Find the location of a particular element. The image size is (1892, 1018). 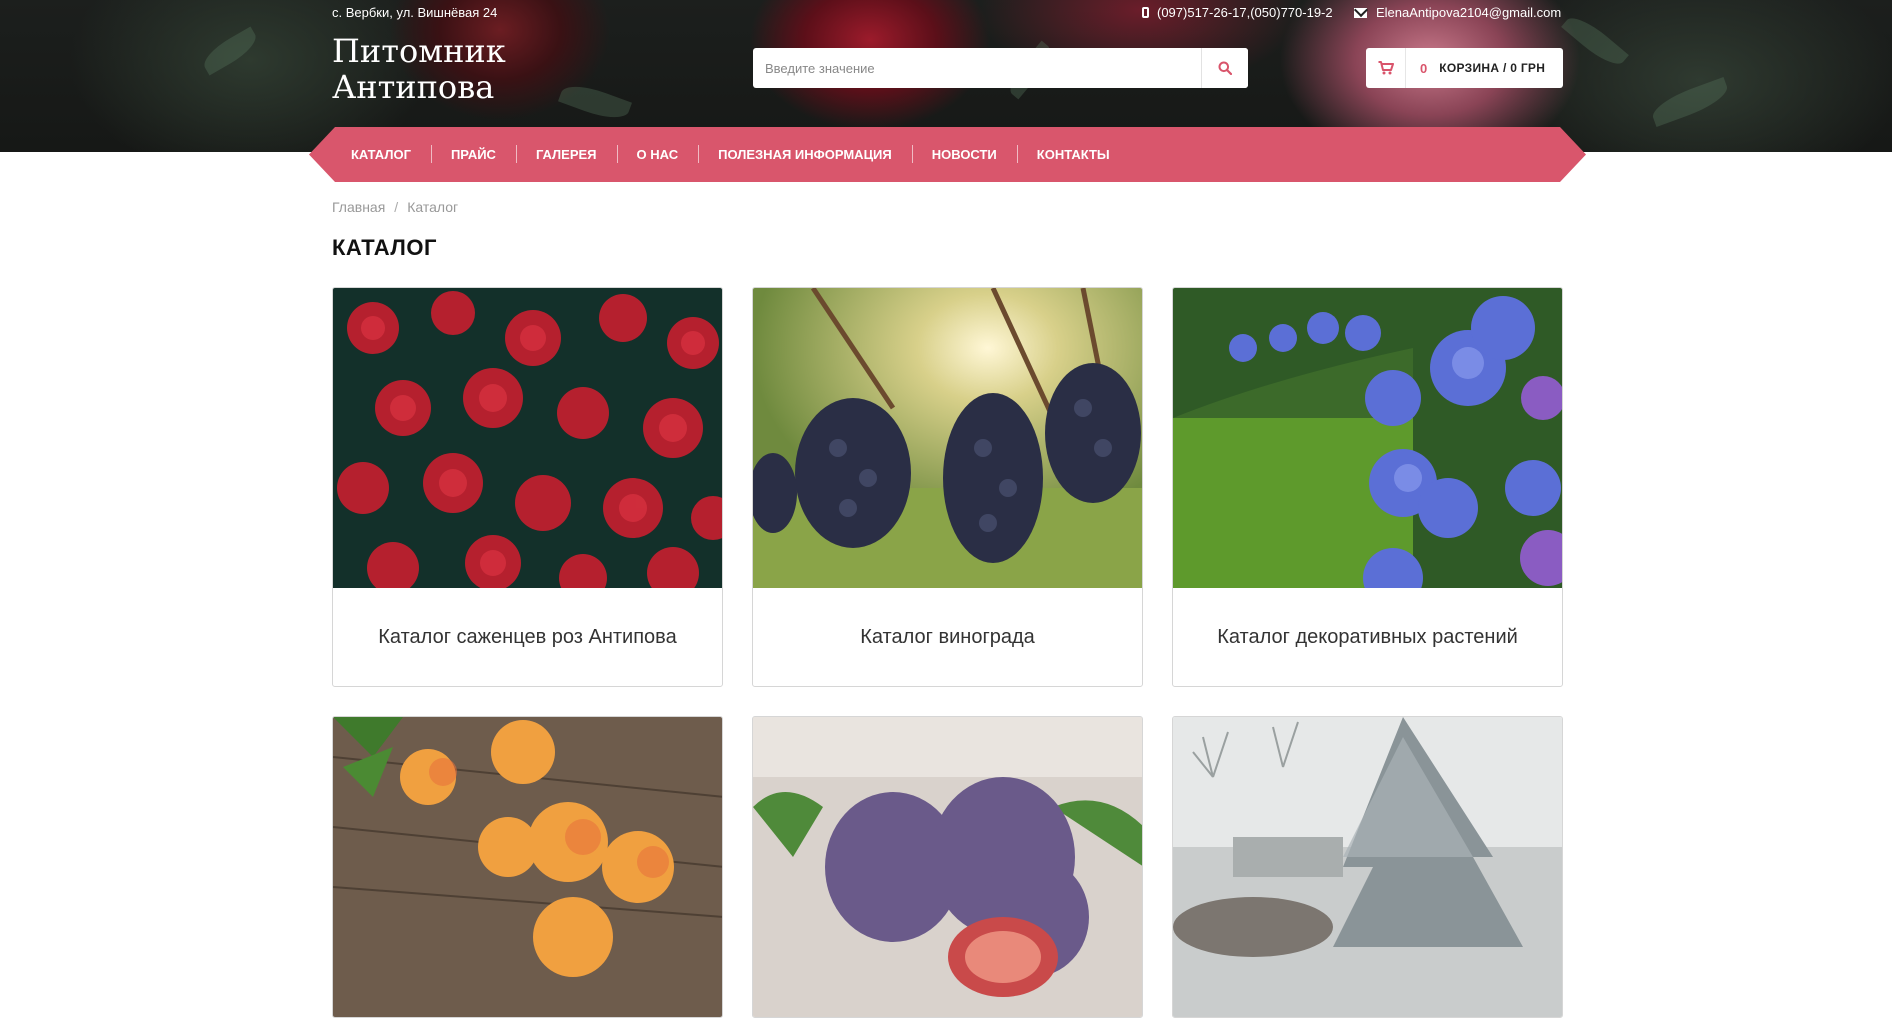

envelope-icon is located at coordinates (1360, 12).